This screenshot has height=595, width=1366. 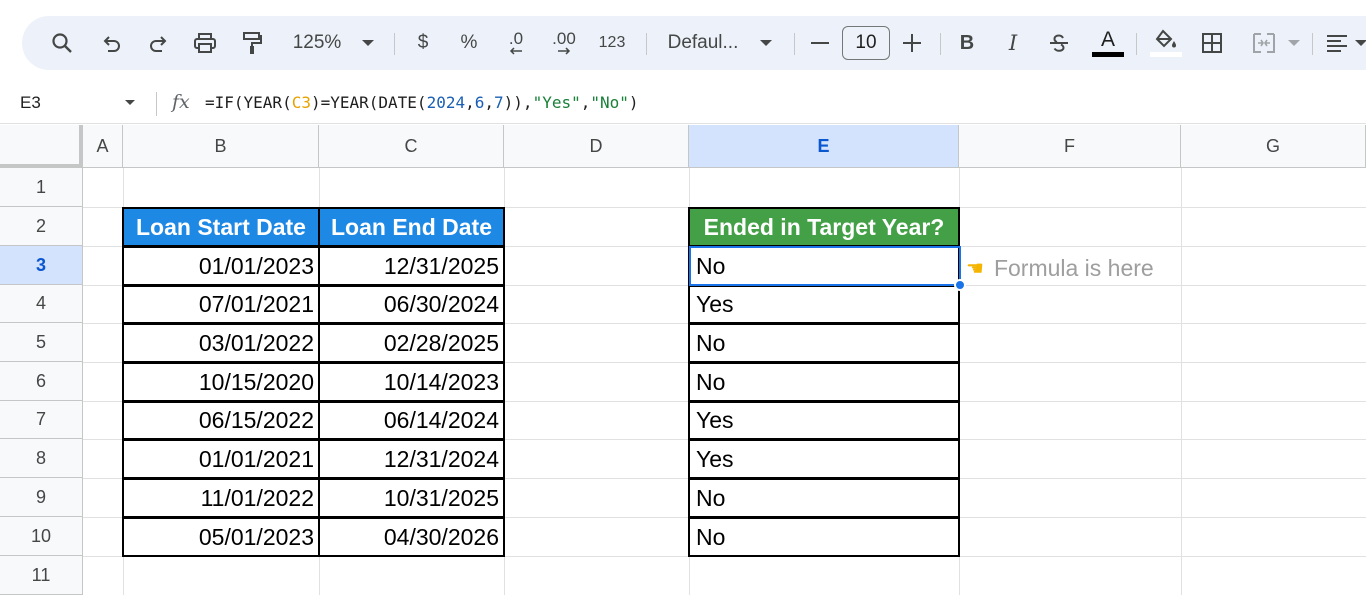 What do you see at coordinates (317, 43) in the screenshot?
I see `zoom-select: 125%` at bounding box center [317, 43].